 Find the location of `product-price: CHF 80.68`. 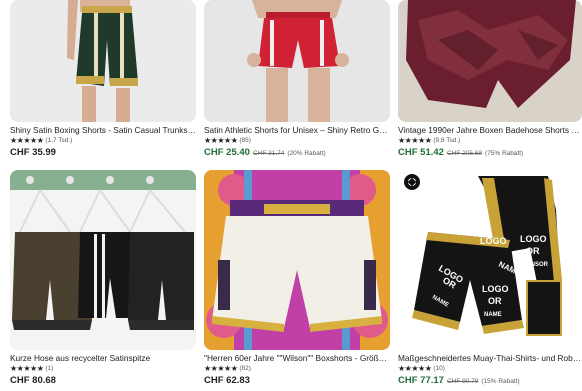

product-price: CHF 80.68 is located at coordinates (33, 380).